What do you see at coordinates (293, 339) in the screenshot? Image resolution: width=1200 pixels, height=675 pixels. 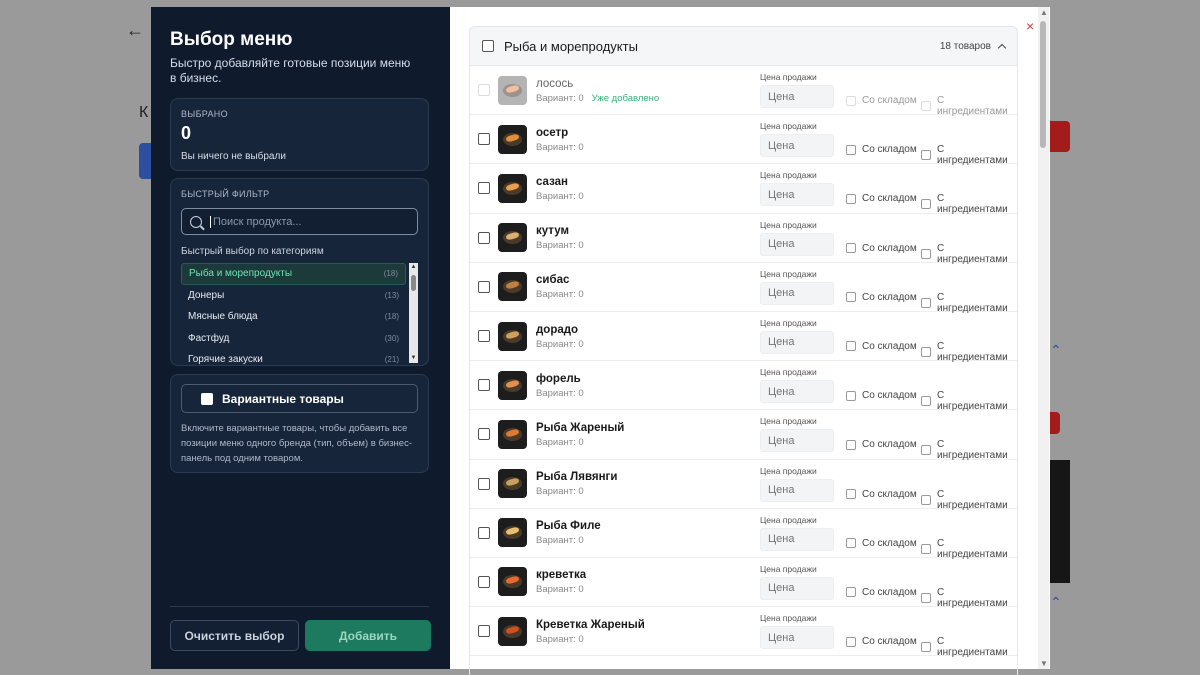 I see `category-item: Фастфуд (30)` at bounding box center [293, 339].